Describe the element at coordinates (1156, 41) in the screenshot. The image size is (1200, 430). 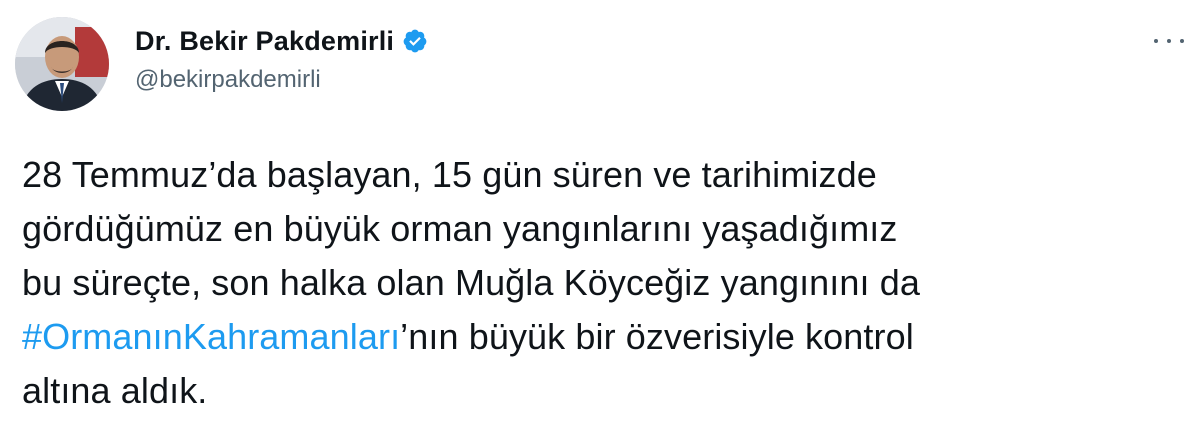
I see `more-horizontal-icon` at that location.